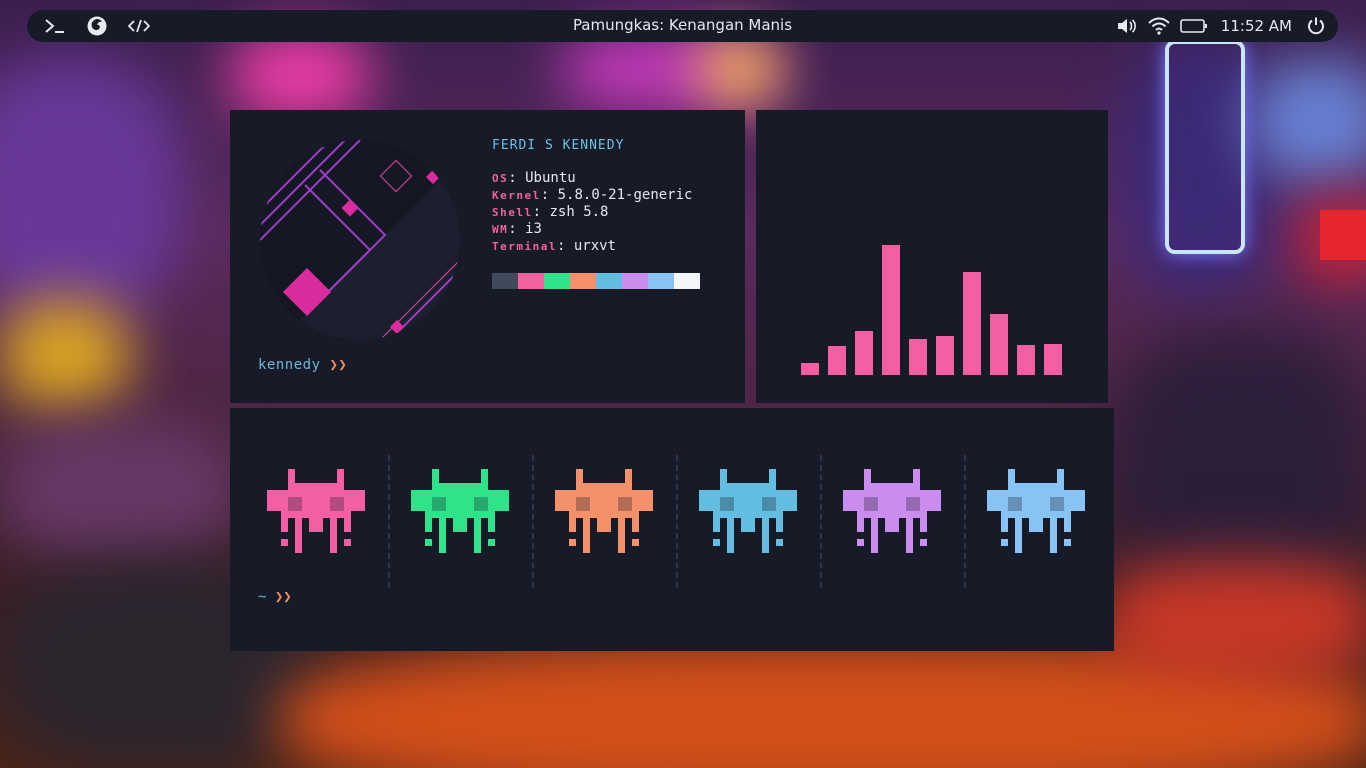  Describe the element at coordinates (338, 365) in the screenshot. I see `prompt-arrows: ❯❯` at that location.